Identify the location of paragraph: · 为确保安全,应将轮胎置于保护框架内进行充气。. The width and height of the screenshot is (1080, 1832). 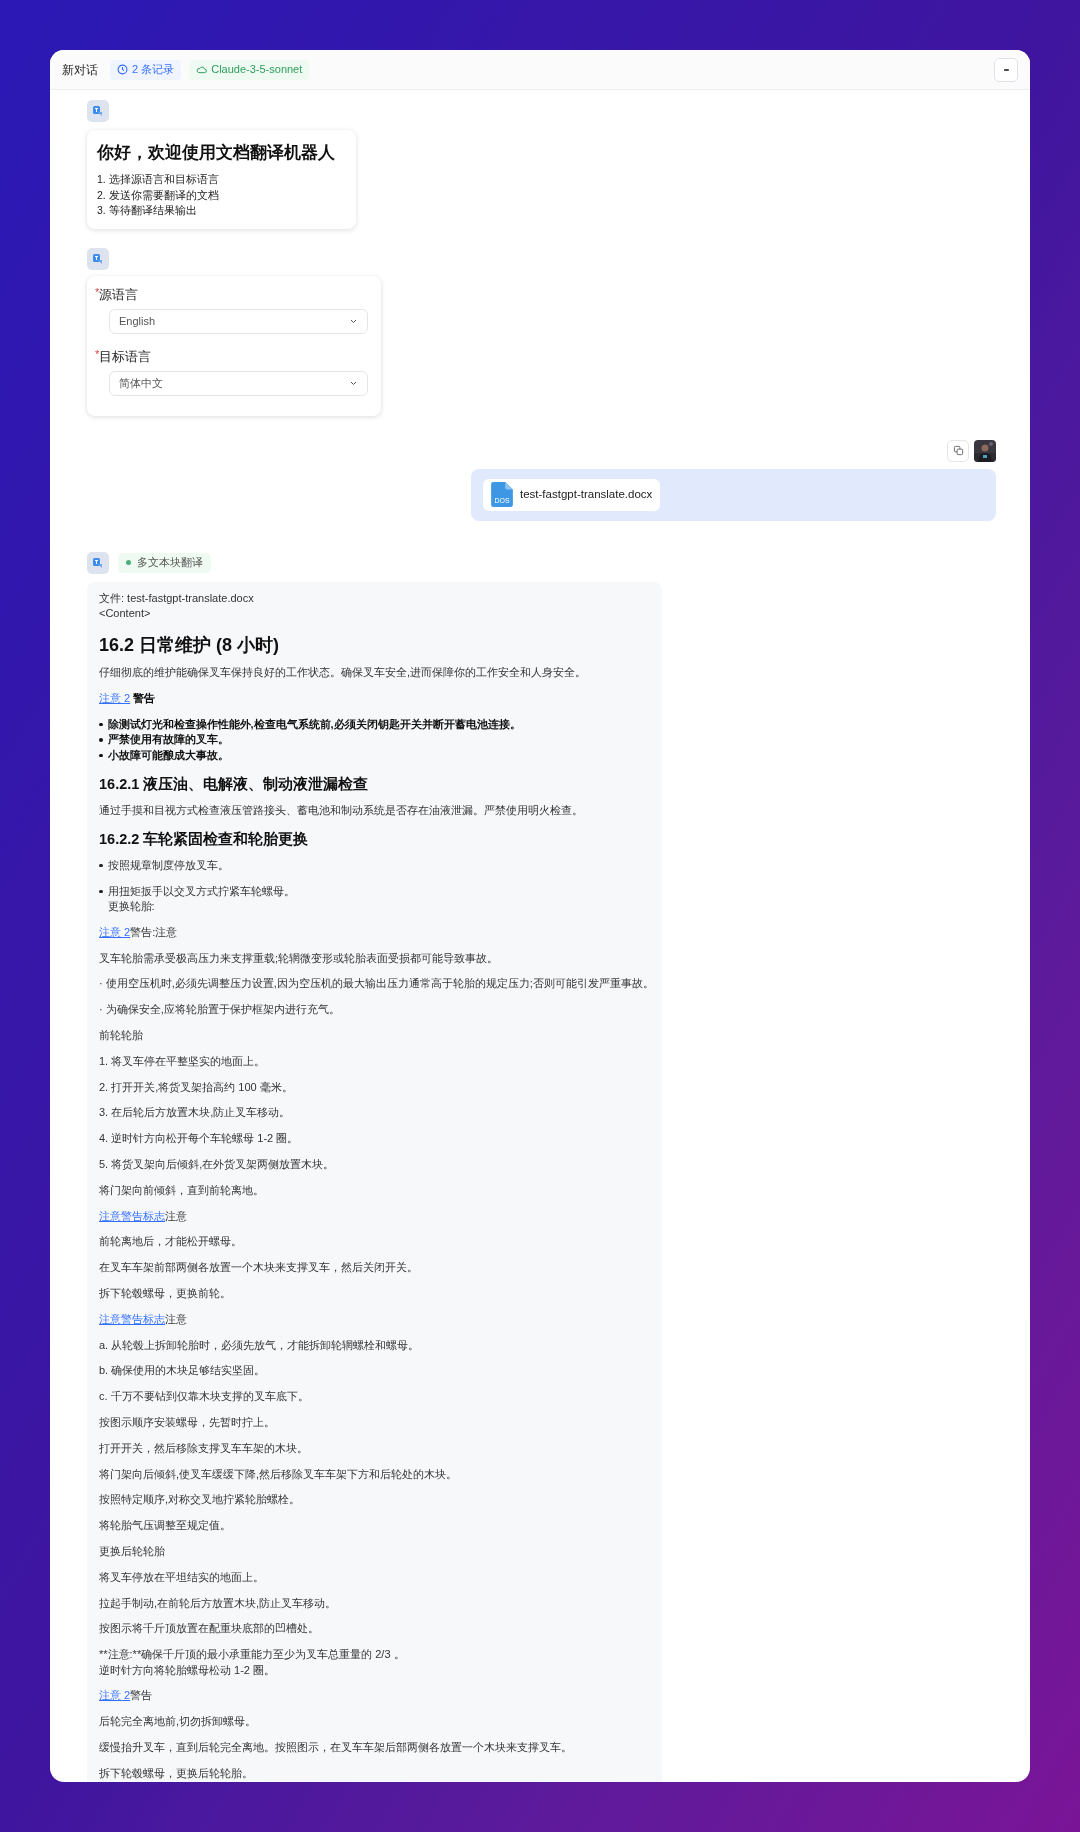
(220, 1010).